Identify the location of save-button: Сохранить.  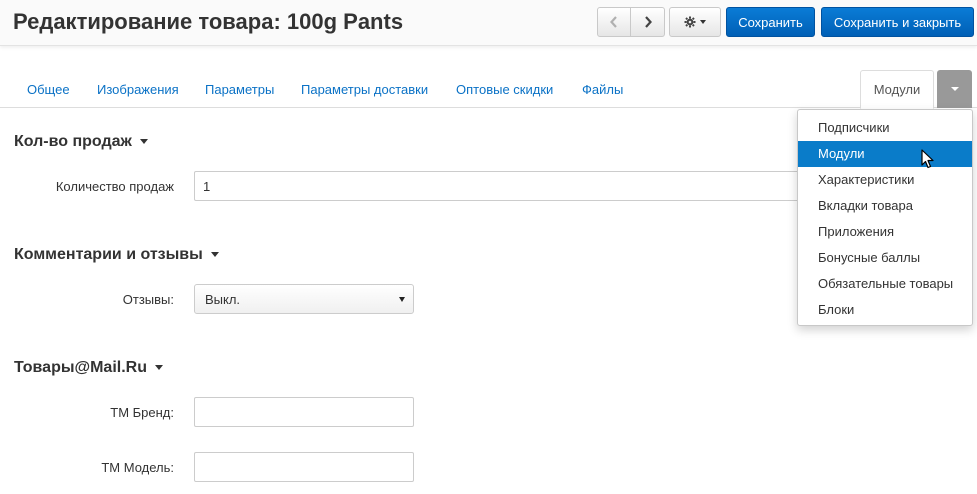
(770, 22).